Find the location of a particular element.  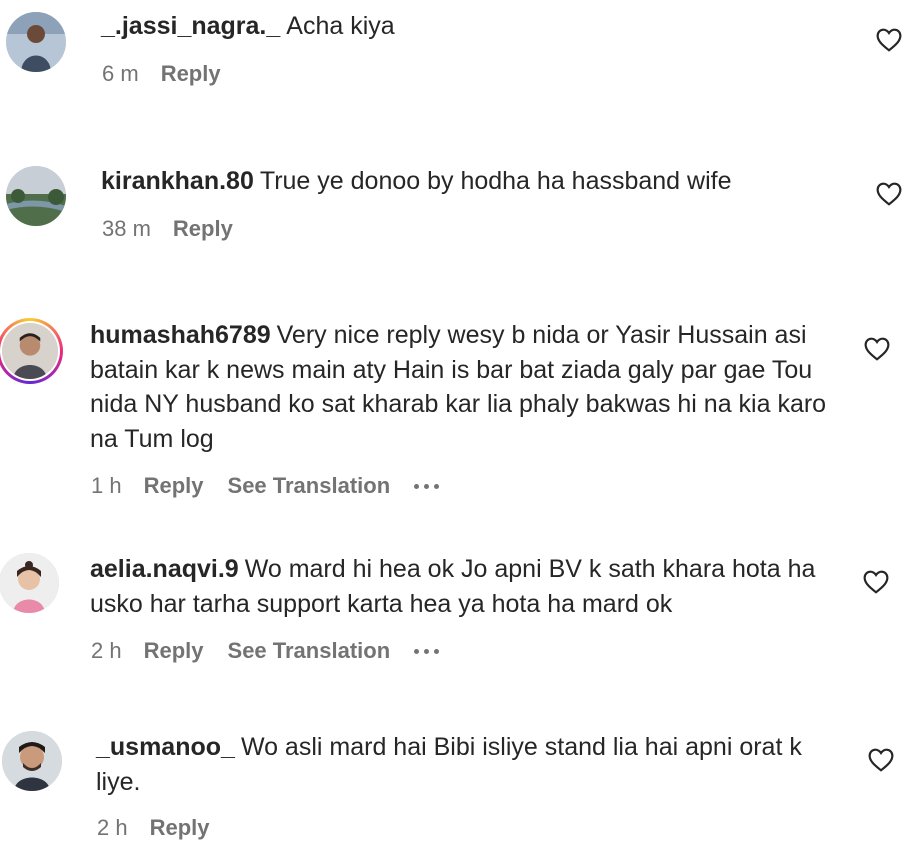

comment-meta: 38 m Reply is located at coordinates (179, 229).